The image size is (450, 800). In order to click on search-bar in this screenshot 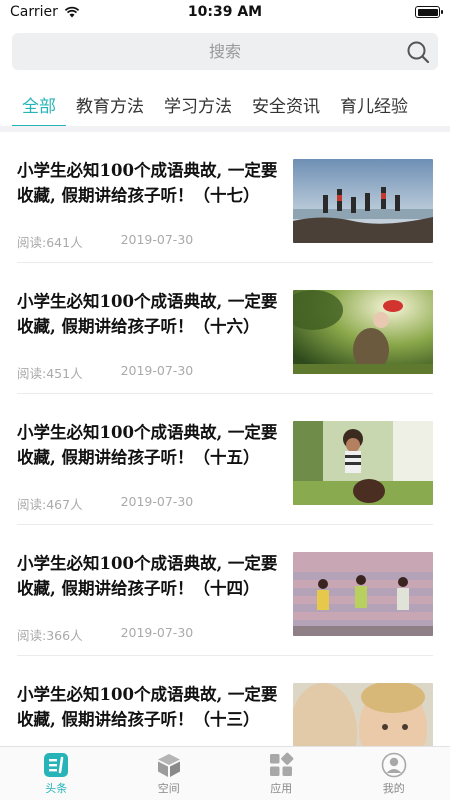, I will do `click(225, 51)`.